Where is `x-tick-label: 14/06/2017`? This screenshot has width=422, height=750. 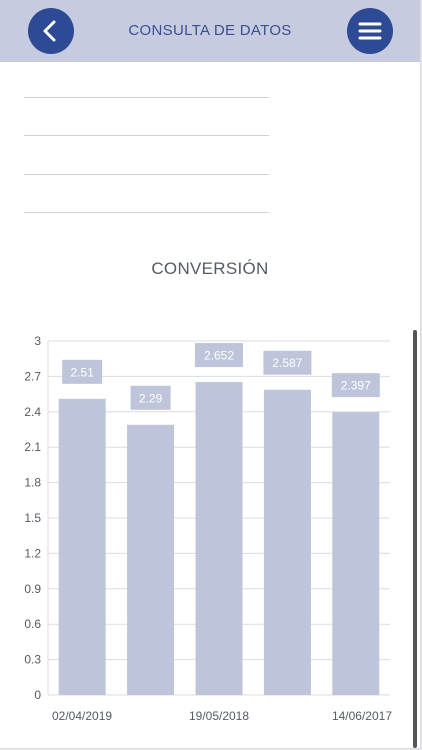 x-tick-label: 14/06/2017 is located at coordinates (362, 716).